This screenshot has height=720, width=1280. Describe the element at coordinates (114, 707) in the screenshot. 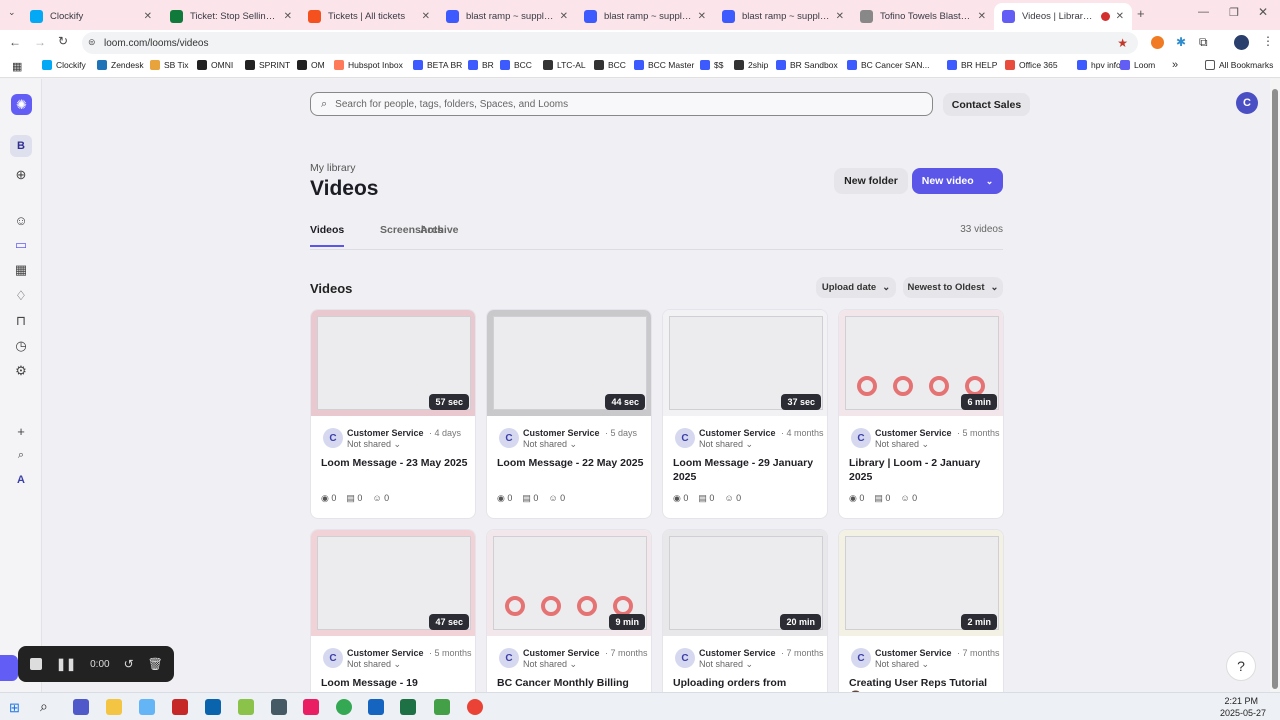

I see `file-explorer-icon` at that location.